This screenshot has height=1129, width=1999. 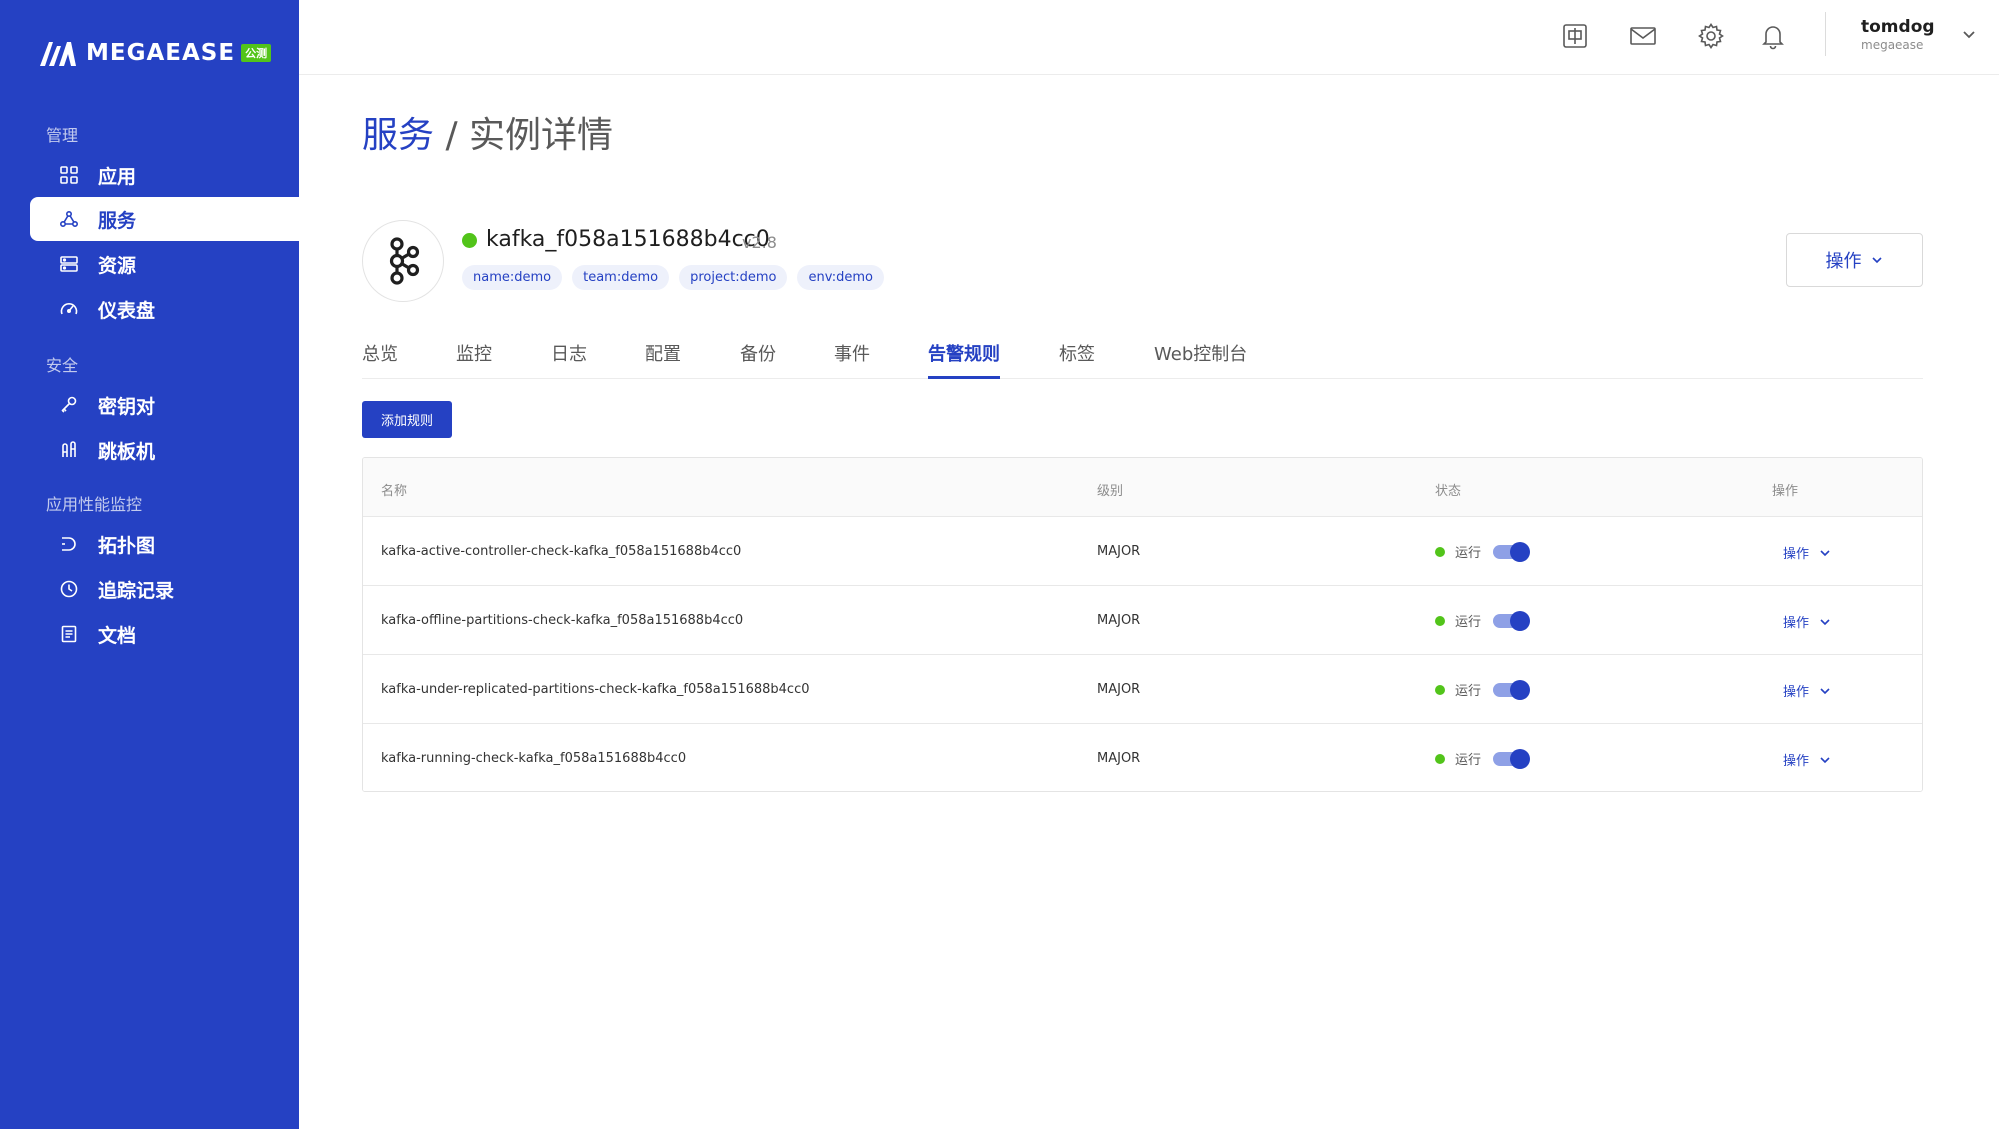 What do you see at coordinates (164, 544) in the screenshot?
I see `sidebar-item-topology: 拓扑图` at bounding box center [164, 544].